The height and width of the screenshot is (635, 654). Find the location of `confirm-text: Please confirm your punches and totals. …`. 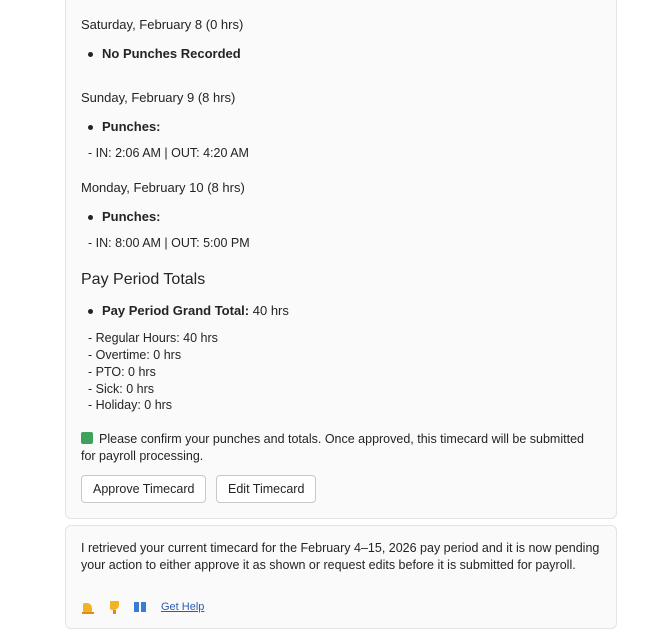

confirm-text: Please confirm your punches and totals. … is located at coordinates (332, 447).